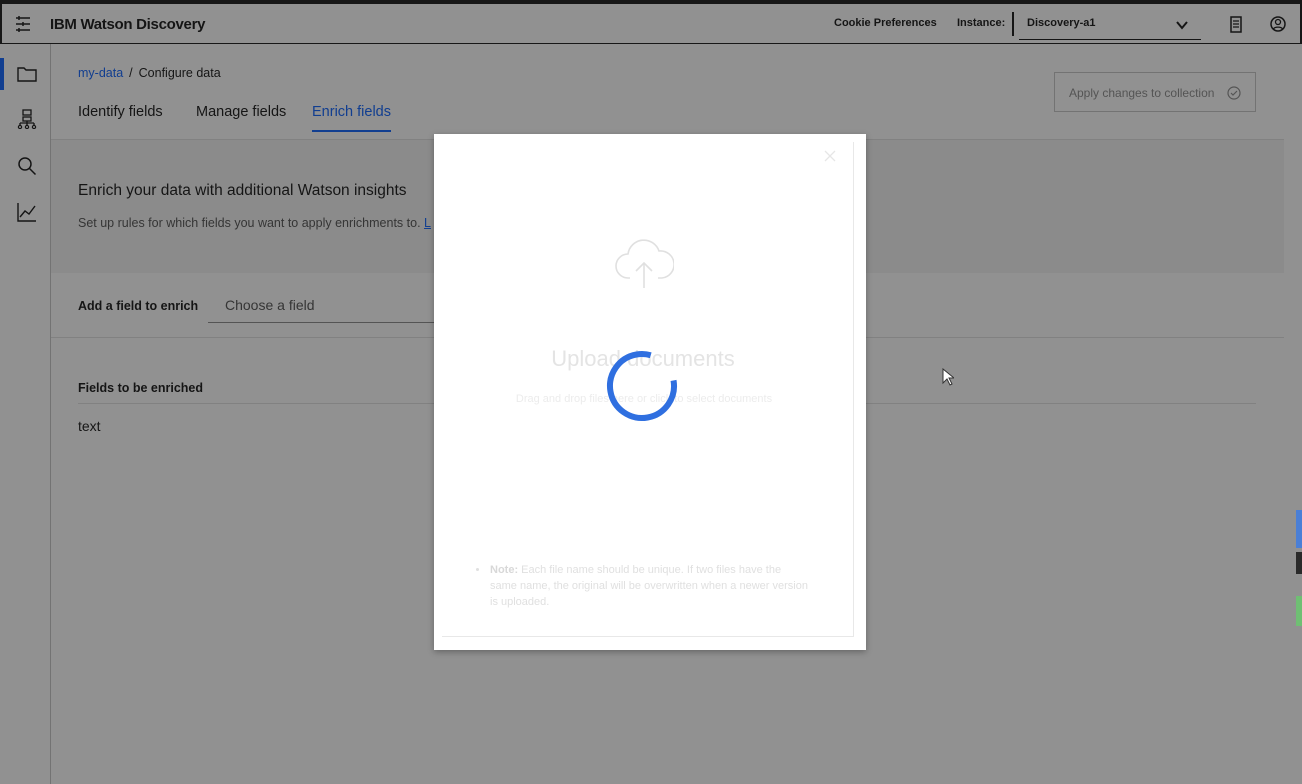 This screenshot has width=1302, height=784. What do you see at coordinates (830, 156) in the screenshot?
I see `close-icon` at bounding box center [830, 156].